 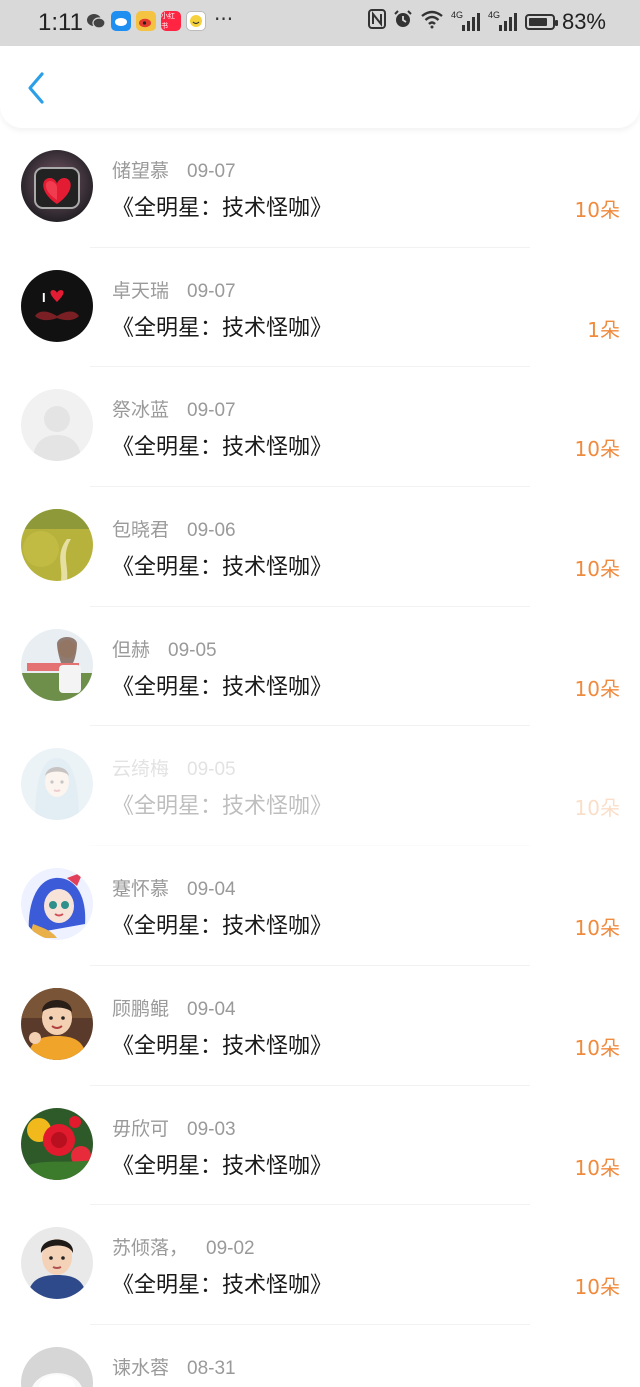 I want to click on record-meta: 苏倾落， 09-02, so click(x=183, y=1246).